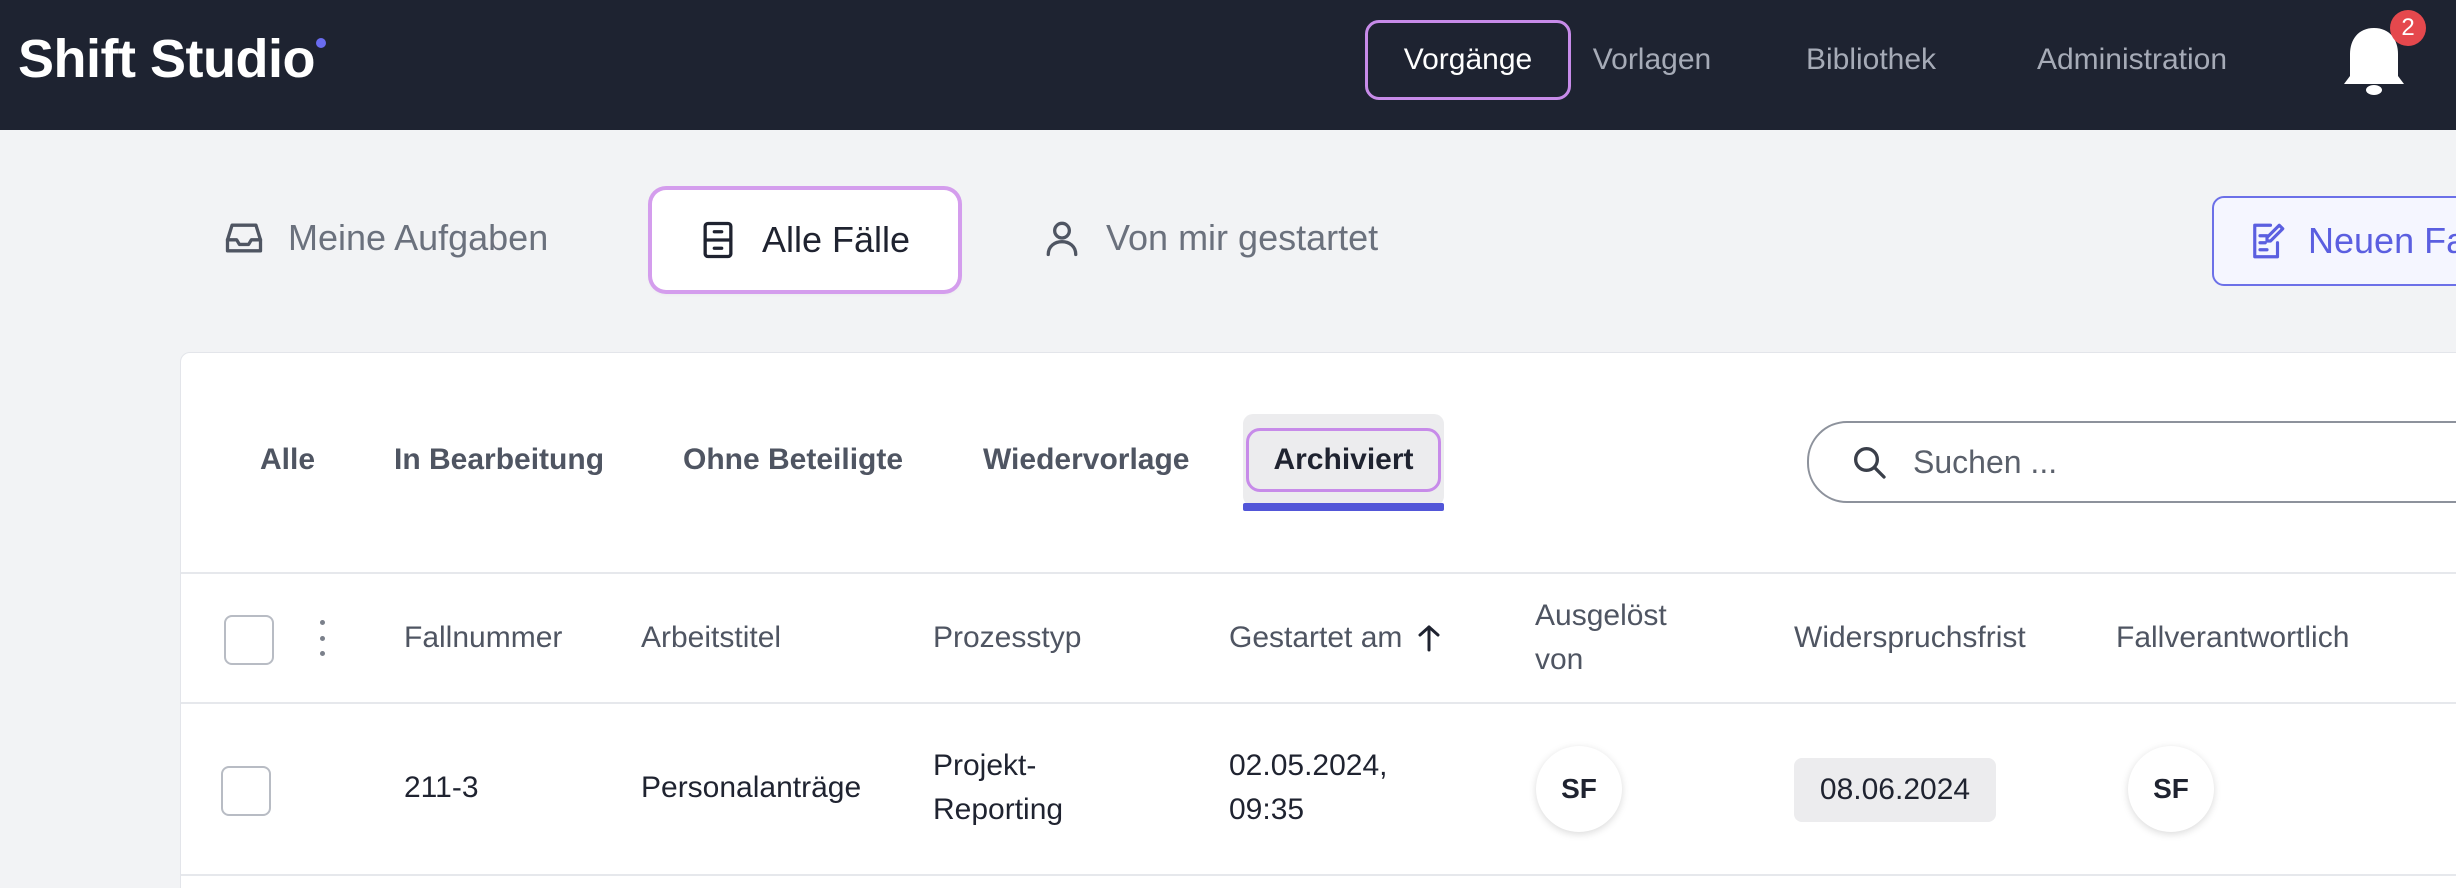 This screenshot has width=2456, height=888. Describe the element at coordinates (985, 765) in the screenshot. I see `cell-prozesstyp-line1: Projekt-` at that location.